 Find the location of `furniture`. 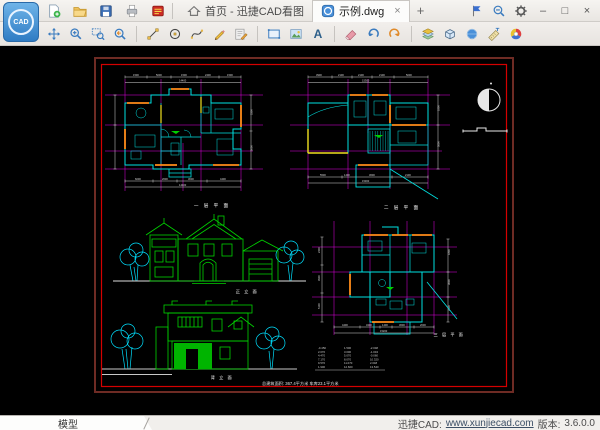

furniture is located at coordinates (385, 122).